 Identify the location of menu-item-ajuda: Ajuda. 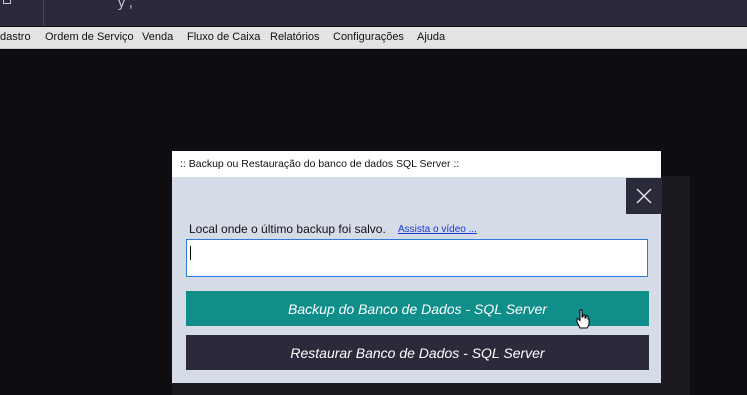
(431, 37).